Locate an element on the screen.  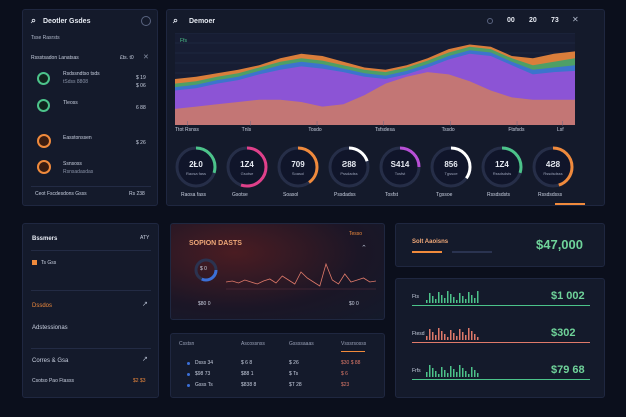
bottom-left-item: Csotso Pao Ftasss is located at coordinates (53, 381).